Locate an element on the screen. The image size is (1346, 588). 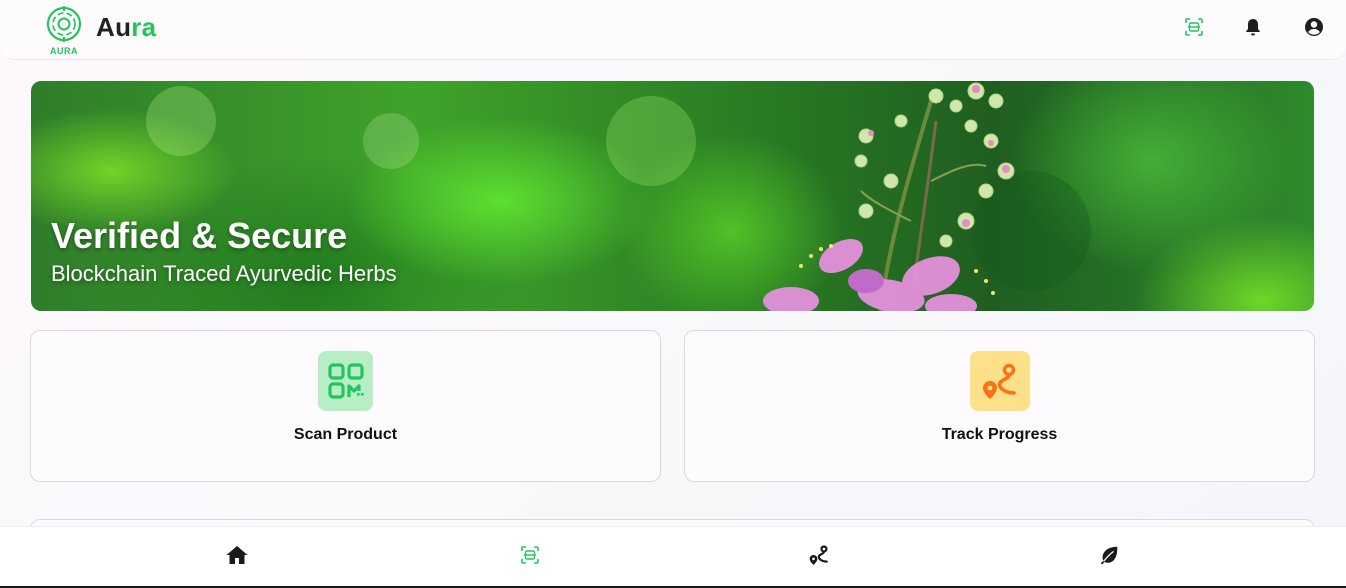
app-name-accent: ra is located at coordinates (144, 27).